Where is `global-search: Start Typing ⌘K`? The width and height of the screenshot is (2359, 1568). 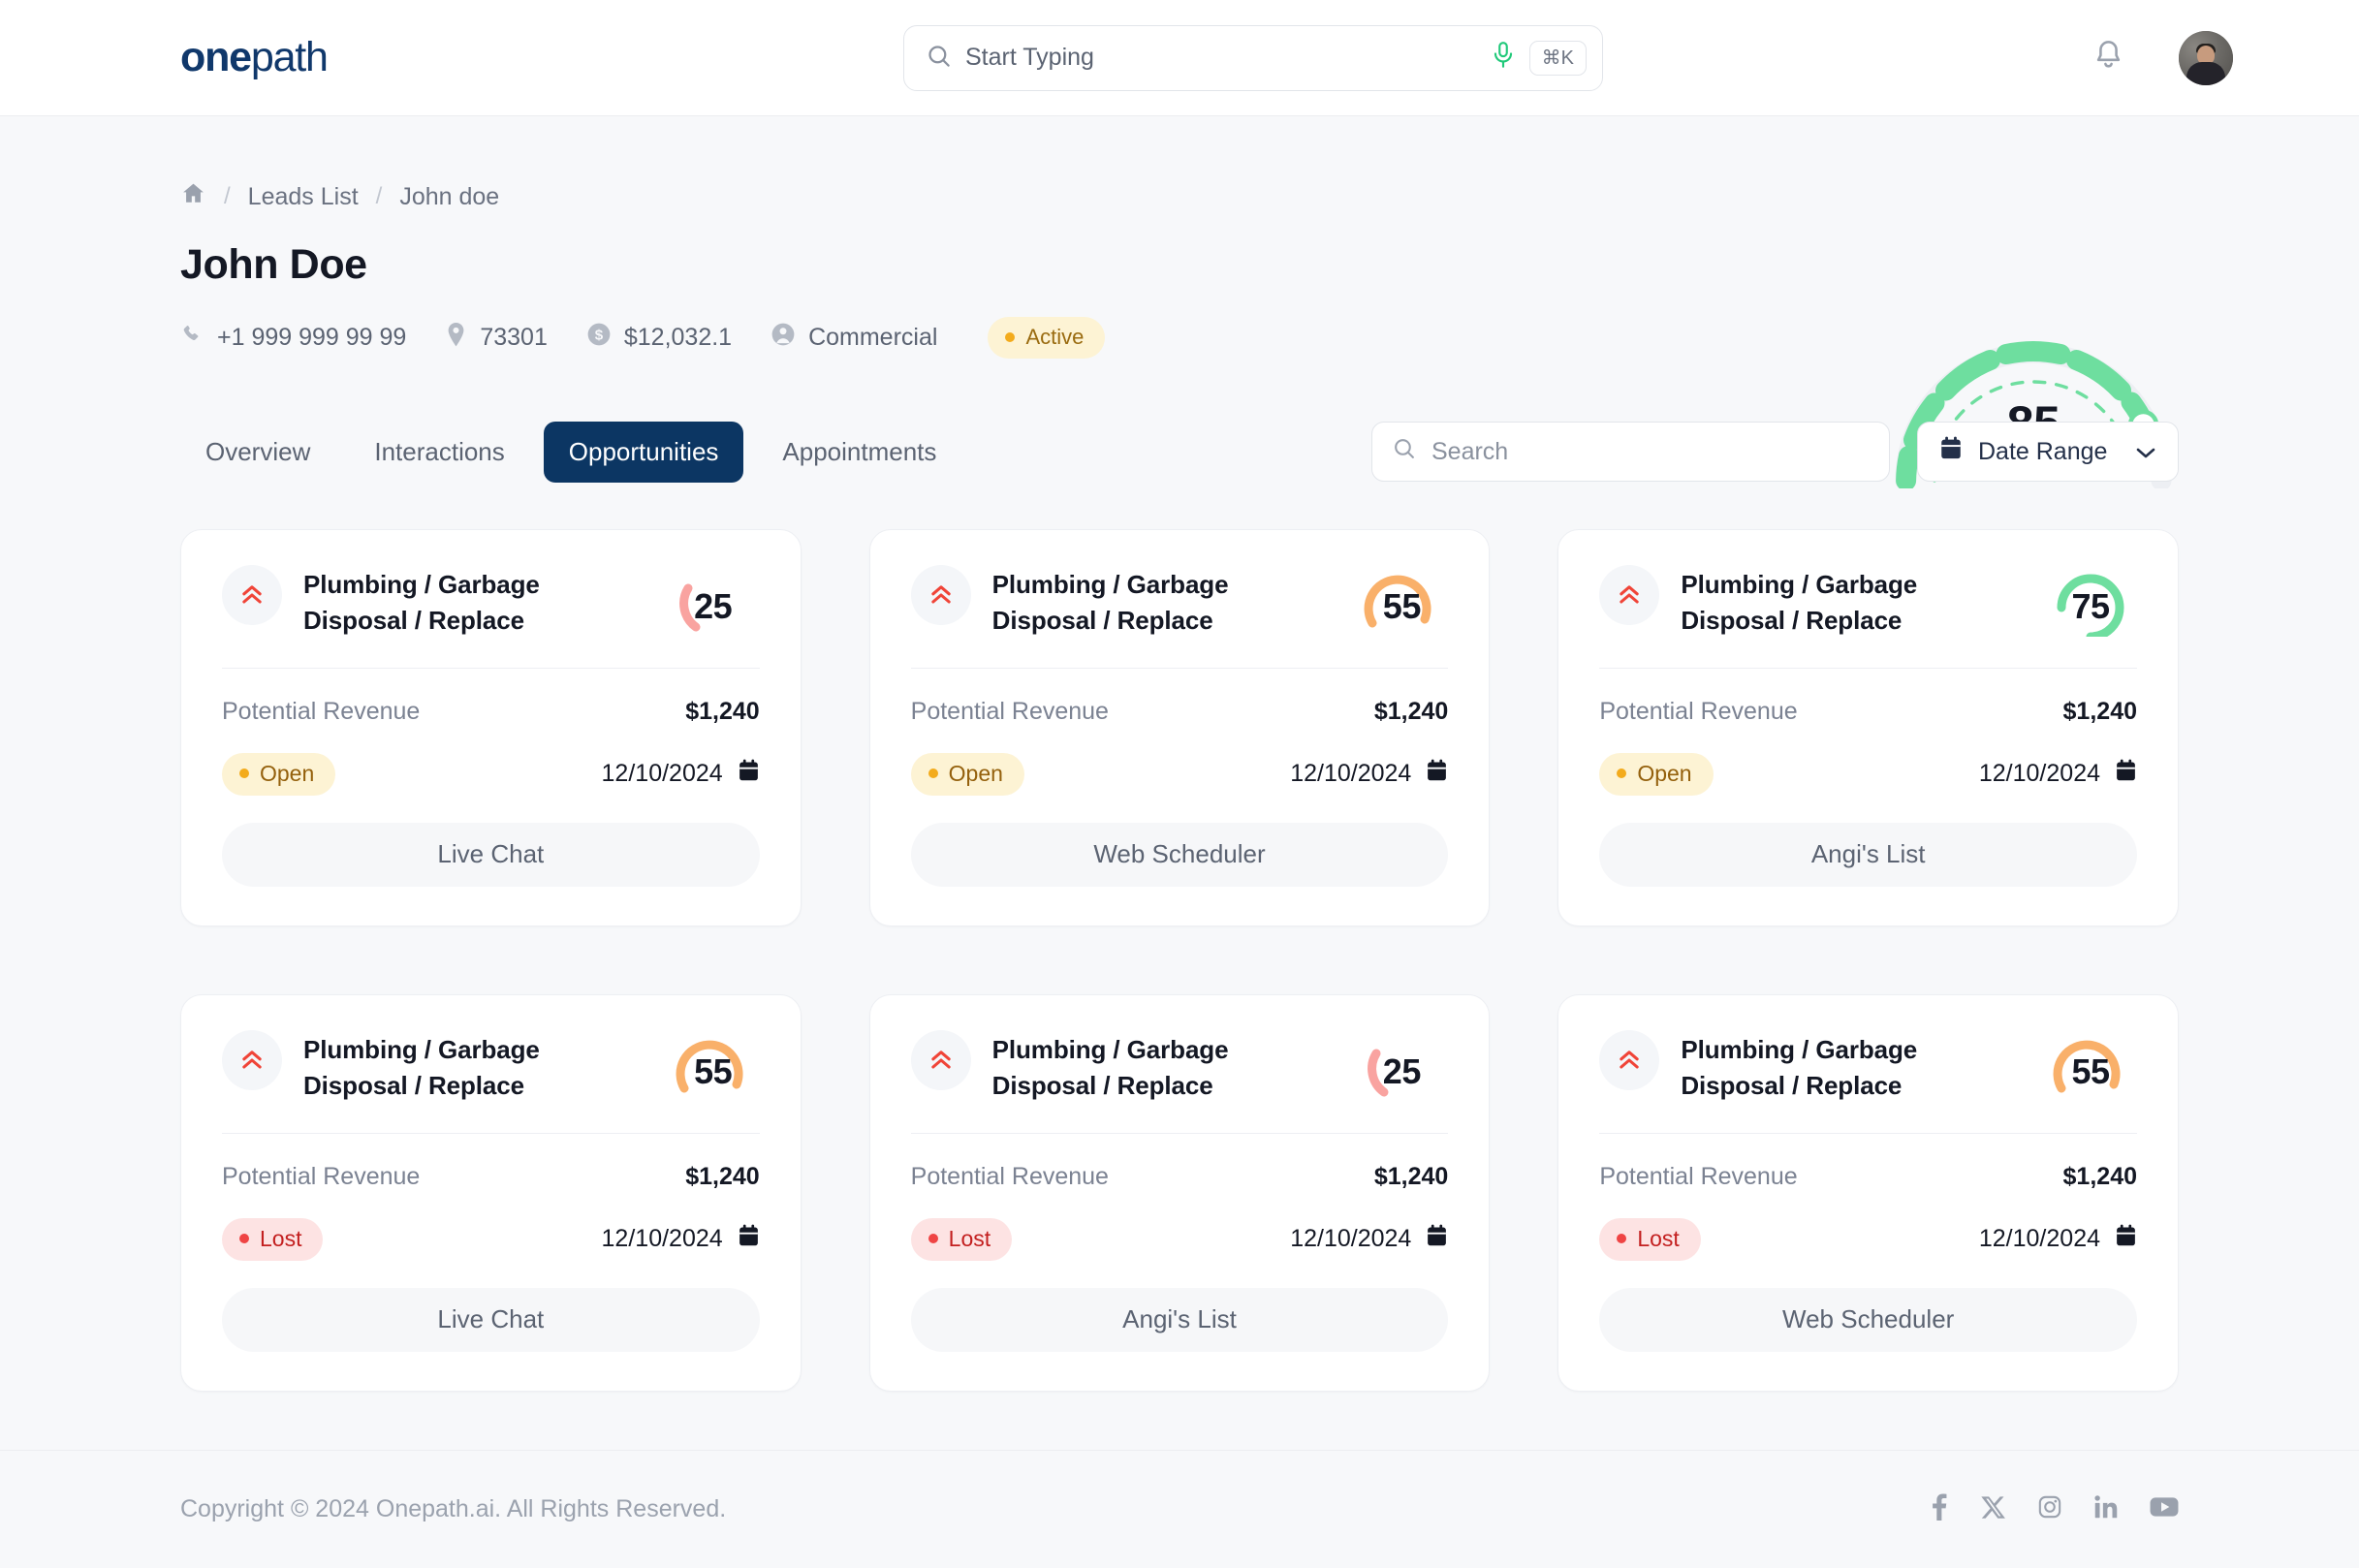
global-search: Start Typing ⌘K is located at coordinates (1253, 57).